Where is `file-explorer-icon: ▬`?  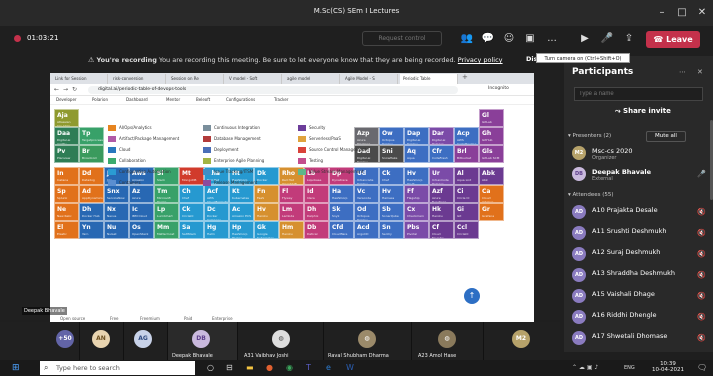
file-explorer-icon: ▬ is located at coordinates (250, 367).